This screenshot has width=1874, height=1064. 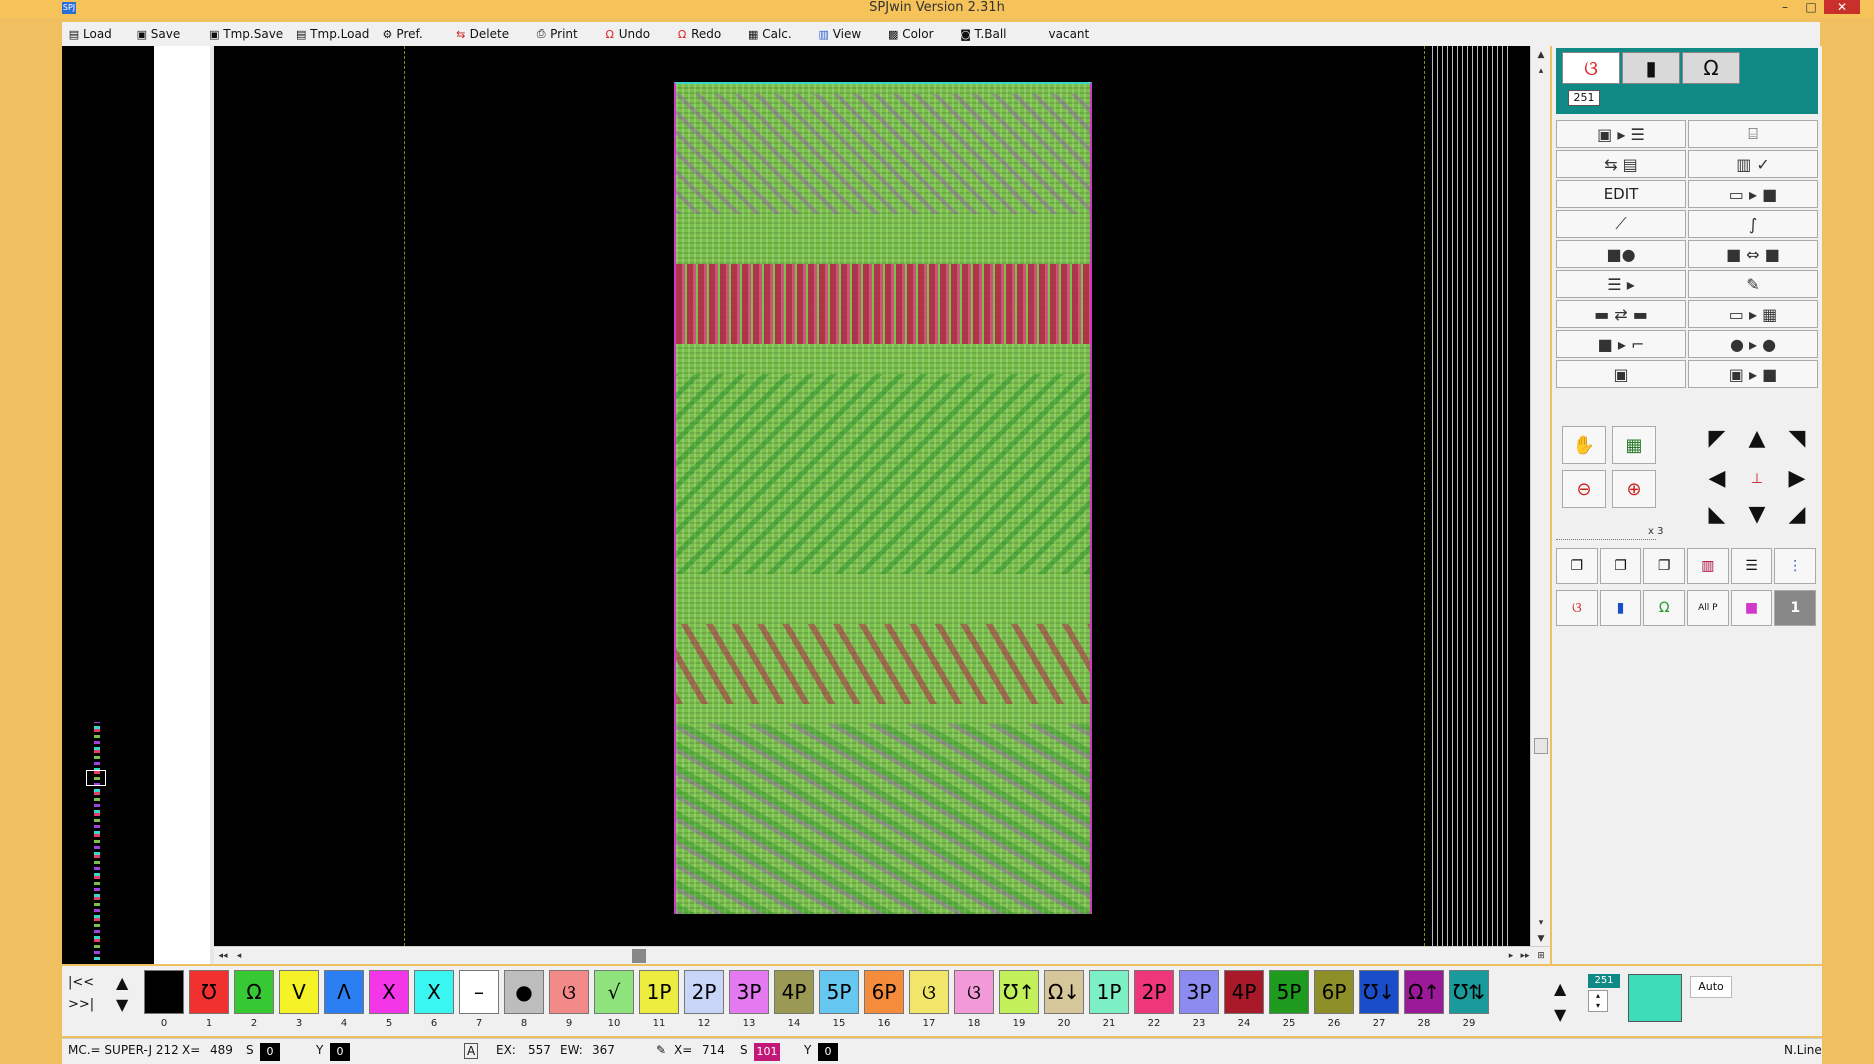 What do you see at coordinates (209, 1002) in the screenshot?
I see `palette-item: Ʊ1` at bounding box center [209, 1002].